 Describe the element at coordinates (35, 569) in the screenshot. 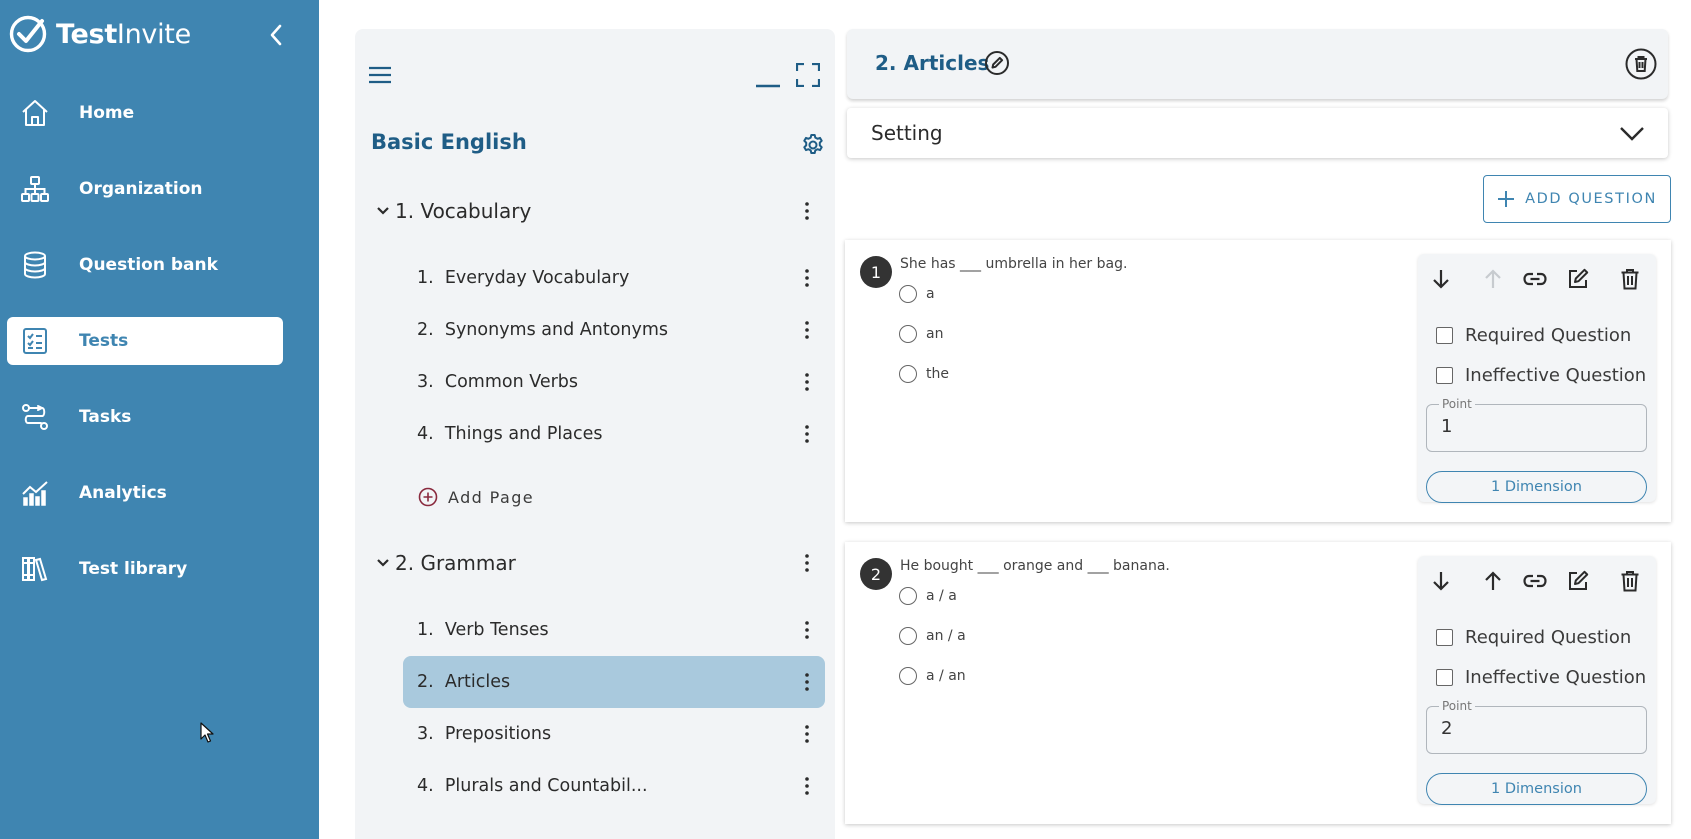

I see `library-icon` at that location.